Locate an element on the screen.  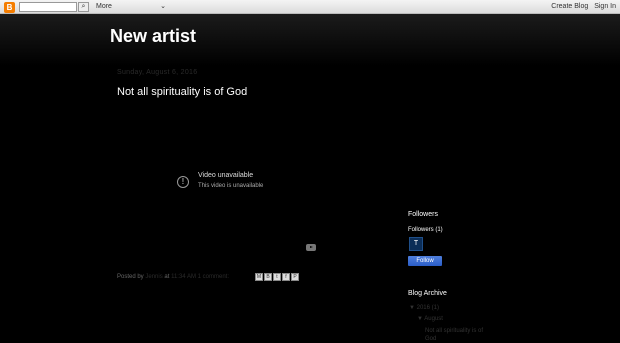
followers-count: Followers (1) is located at coordinates (425, 230).